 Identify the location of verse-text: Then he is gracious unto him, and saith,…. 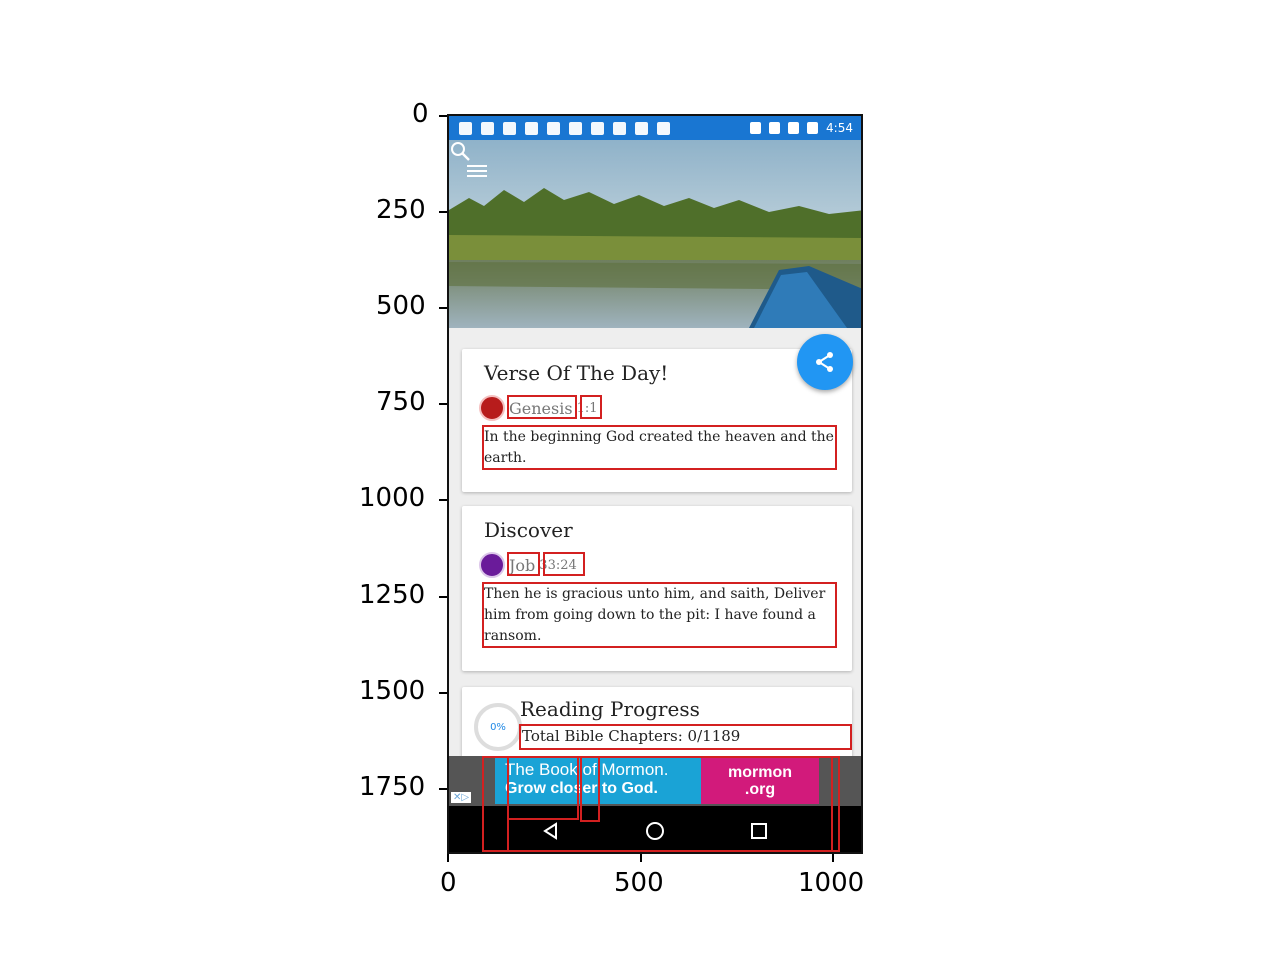
(659, 615).